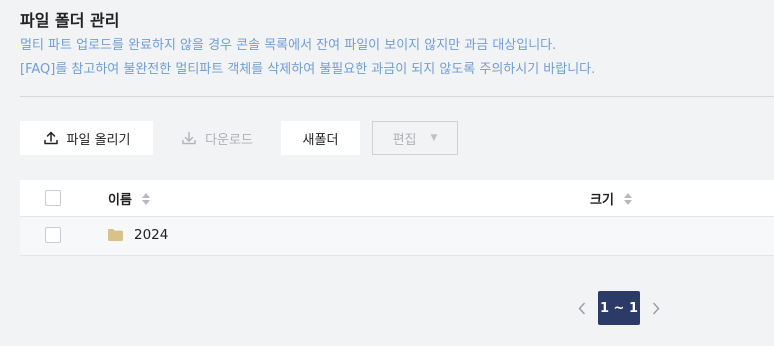 Image resolution: width=774 pixels, height=346 pixels. I want to click on chevron-left-icon, so click(582, 308).